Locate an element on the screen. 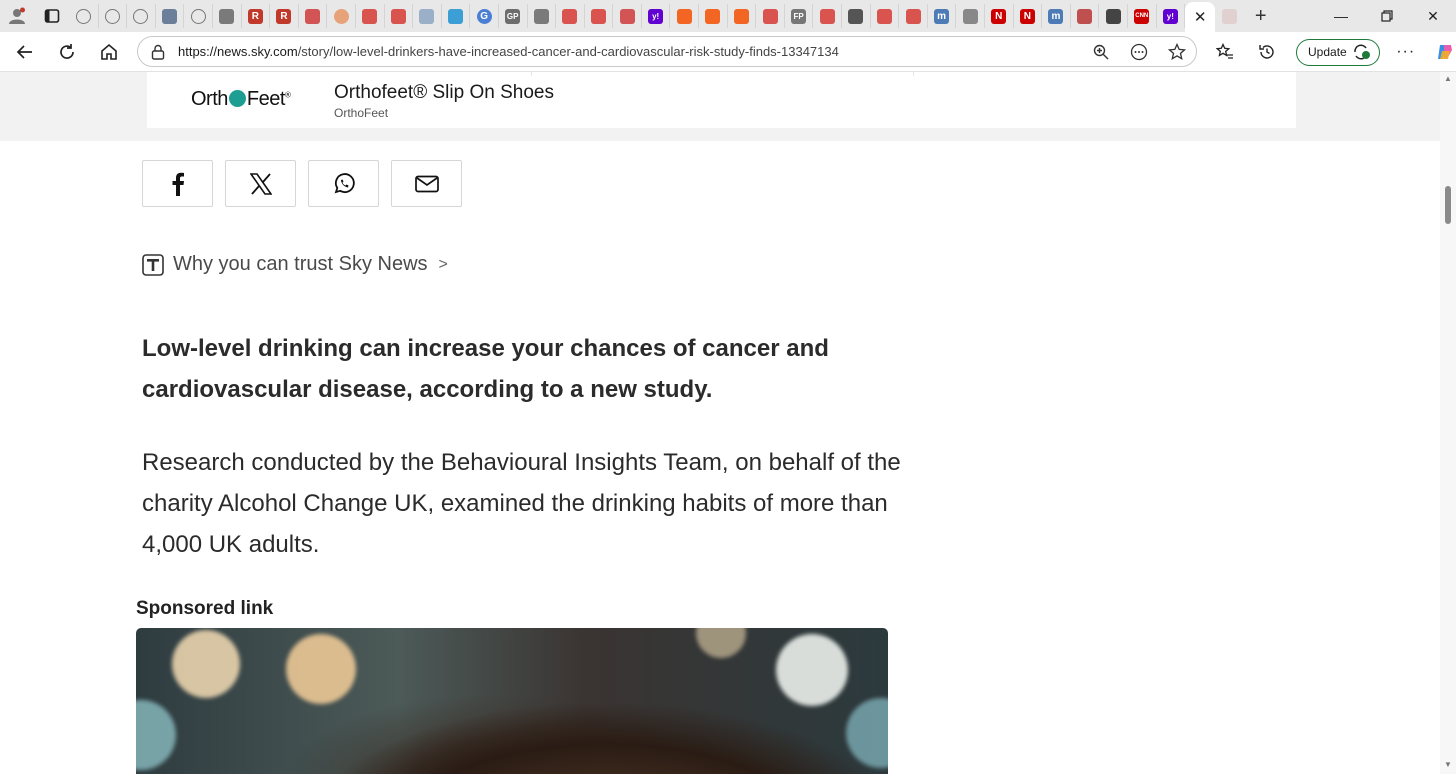 This screenshot has width=1456, height=774. close-icon: ✕ is located at coordinates (1433, 15).